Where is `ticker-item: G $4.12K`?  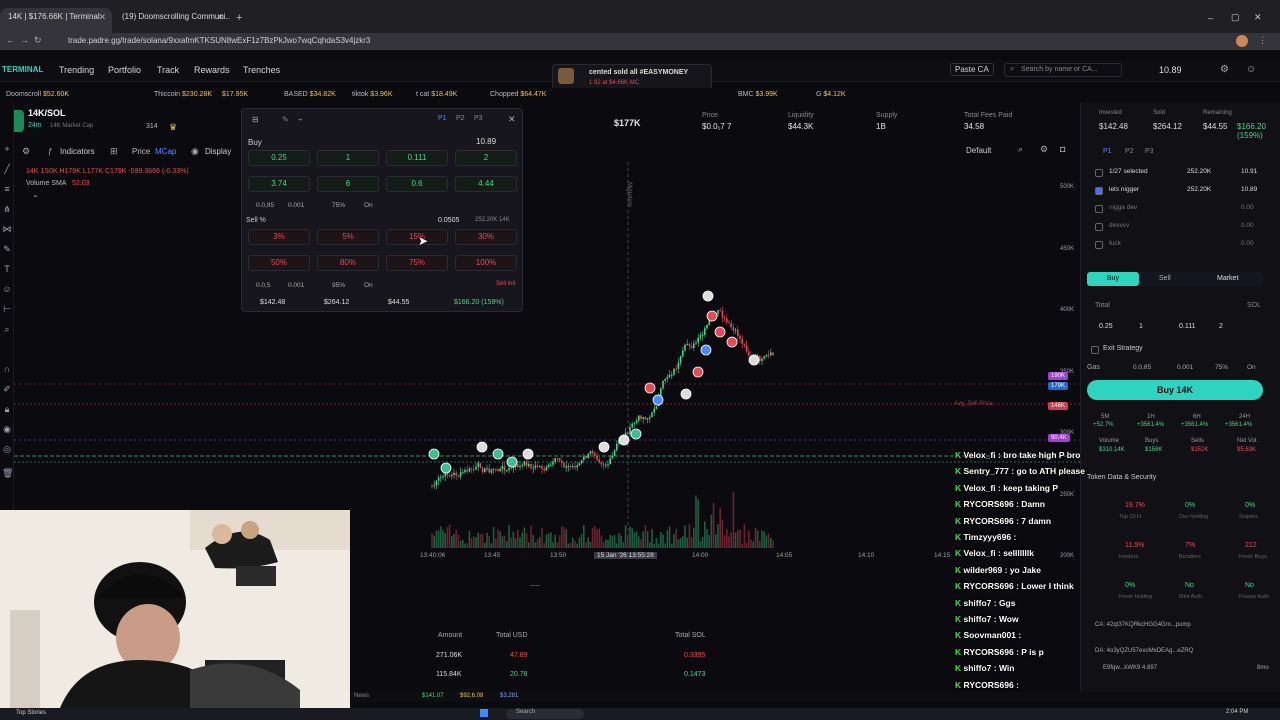
ticker-item: G $4.12K is located at coordinates (831, 94).